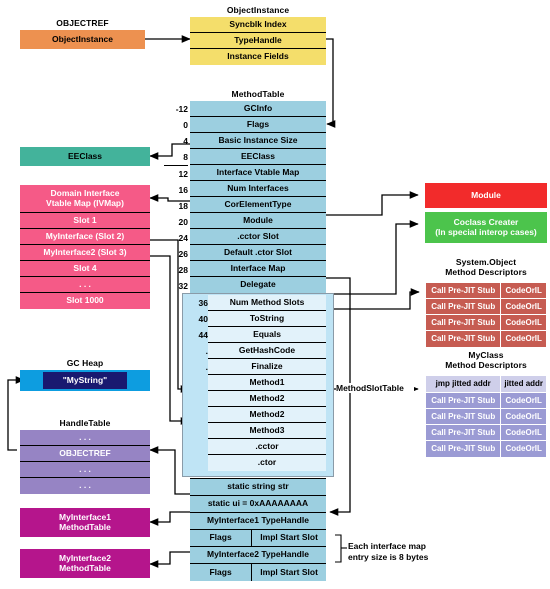 The width and height of the screenshot is (550, 589). Describe the element at coordinates (185, 125) in the screenshot. I see `offset-label: 0` at that location.